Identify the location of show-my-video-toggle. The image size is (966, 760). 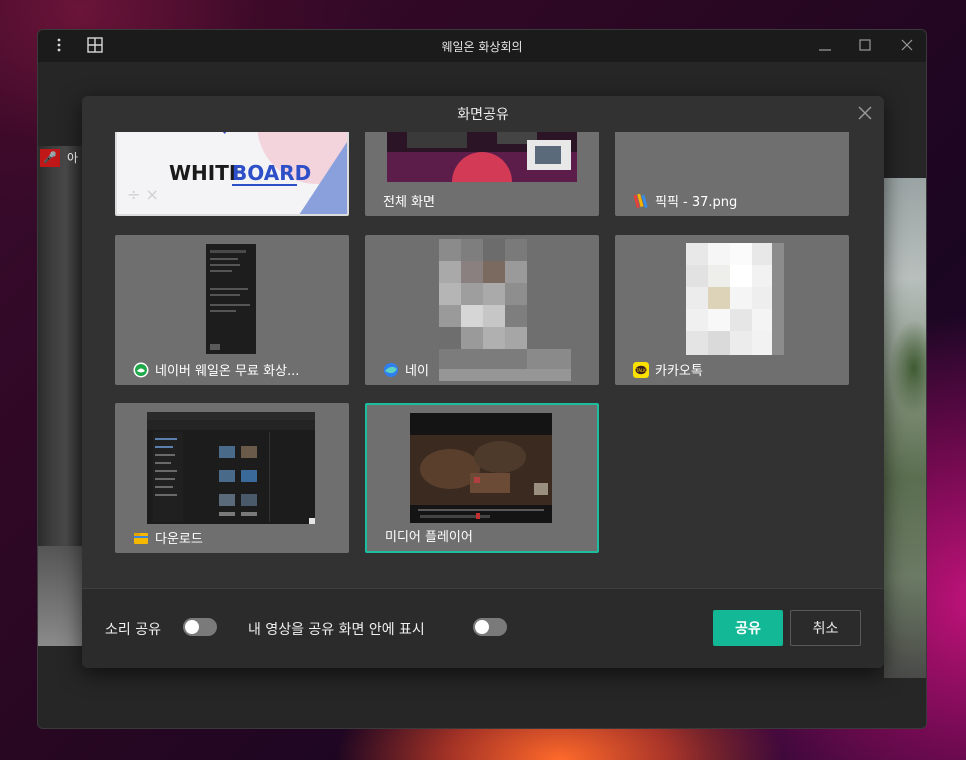
(490, 627).